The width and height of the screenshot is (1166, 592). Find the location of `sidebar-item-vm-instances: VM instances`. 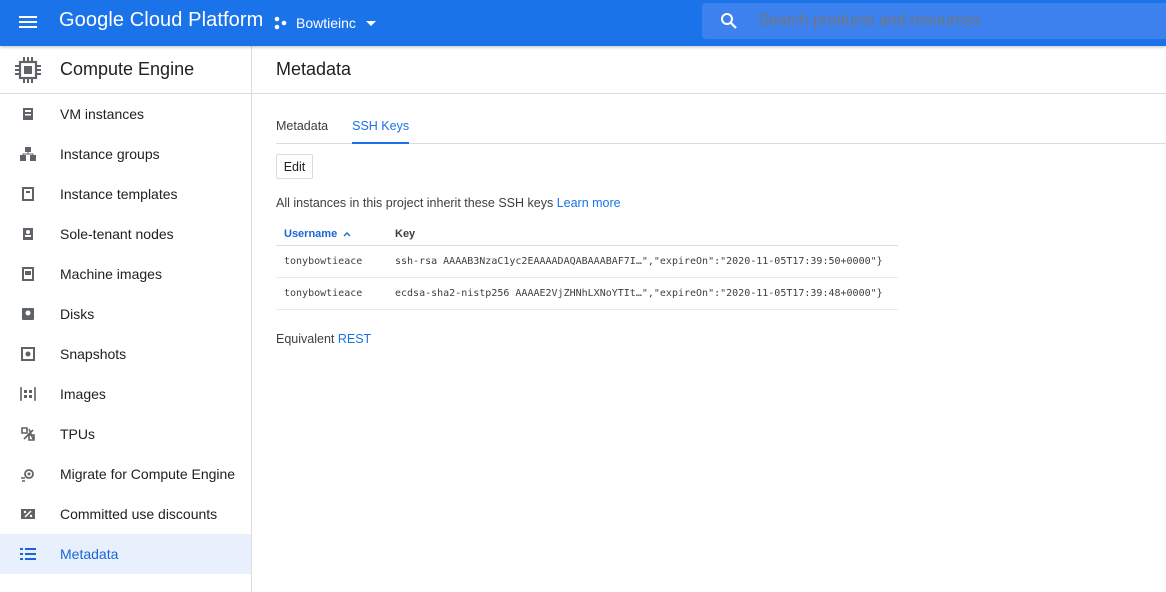

sidebar-item-vm-instances: VM instances is located at coordinates (125, 114).